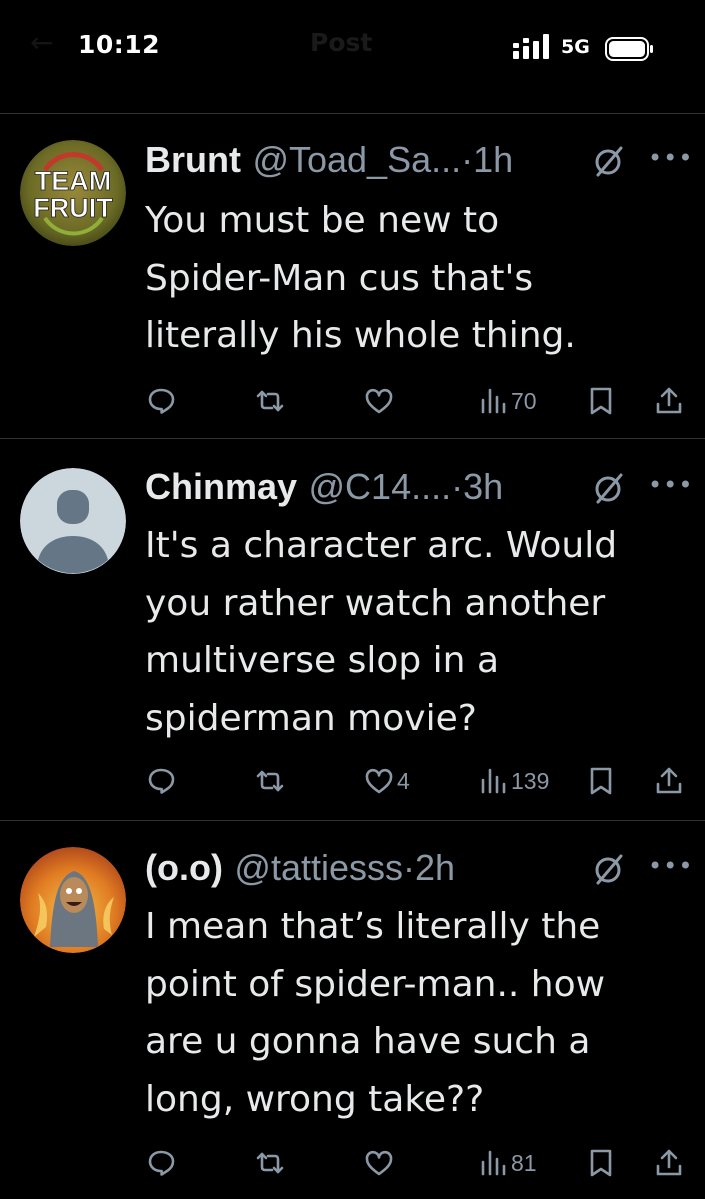 Image resolution: width=705 pixels, height=1199 pixels. I want to click on tweet-text-line: point of spider-man.. how, so click(375, 984).